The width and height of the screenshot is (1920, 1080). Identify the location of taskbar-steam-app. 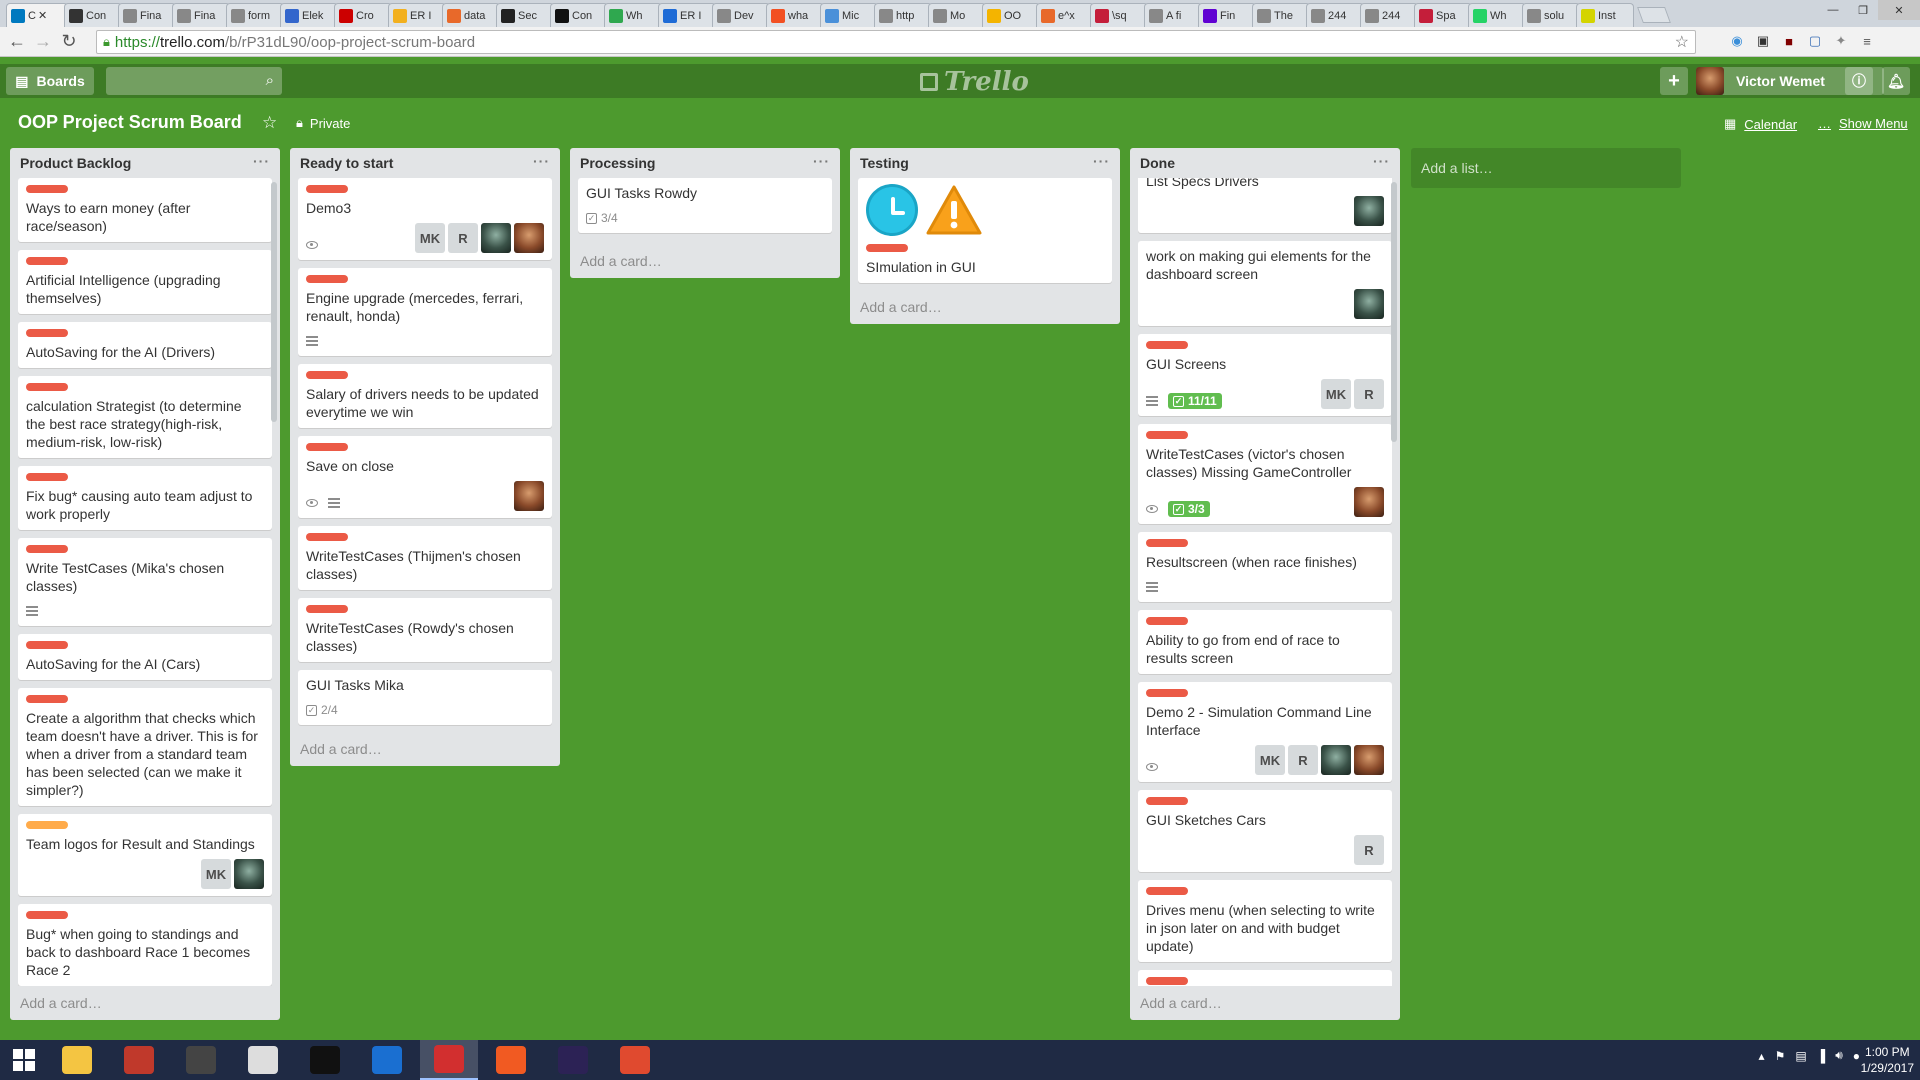
(263, 1060).